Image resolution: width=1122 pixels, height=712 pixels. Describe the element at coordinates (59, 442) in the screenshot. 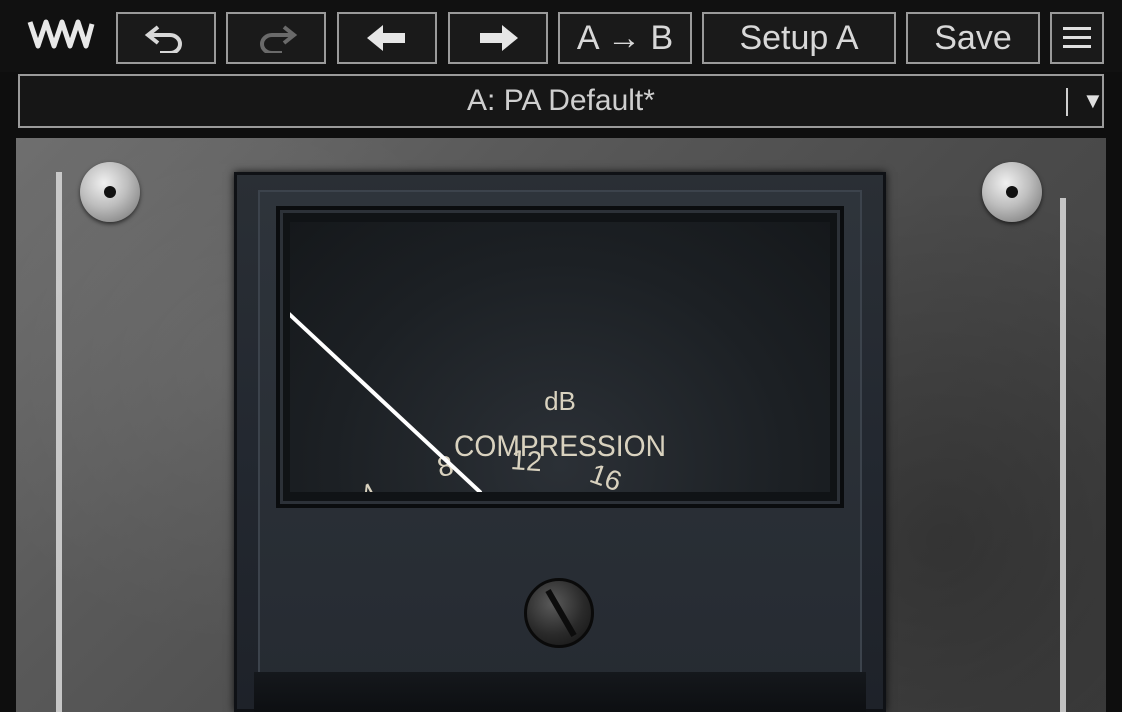

I see `left-rail` at that location.